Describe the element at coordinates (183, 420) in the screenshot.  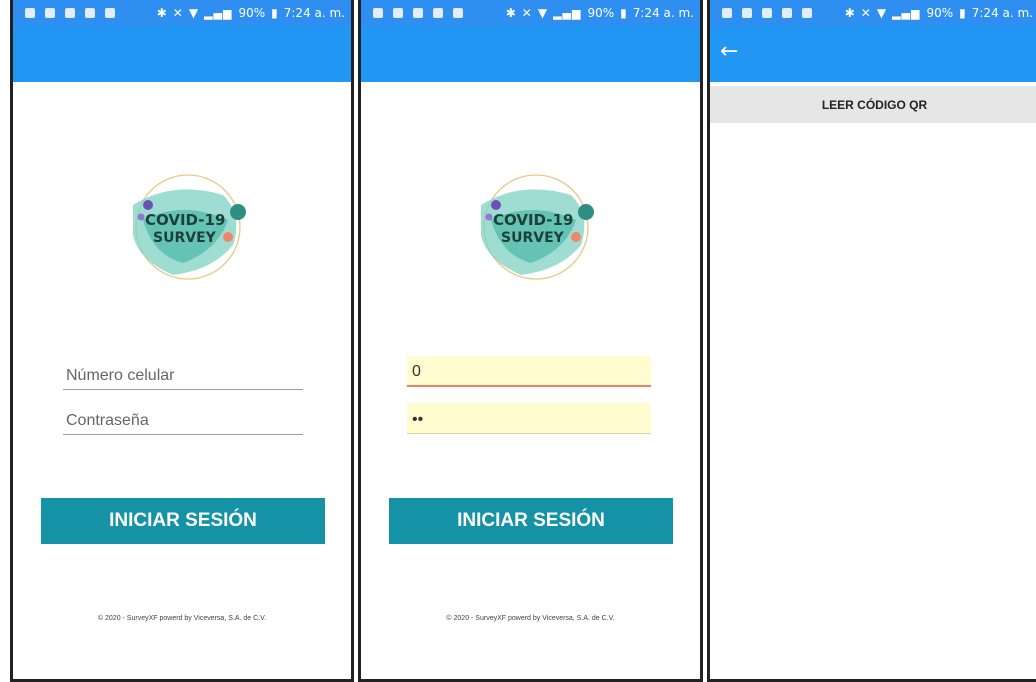
I see `password-input: Contraseña` at that location.